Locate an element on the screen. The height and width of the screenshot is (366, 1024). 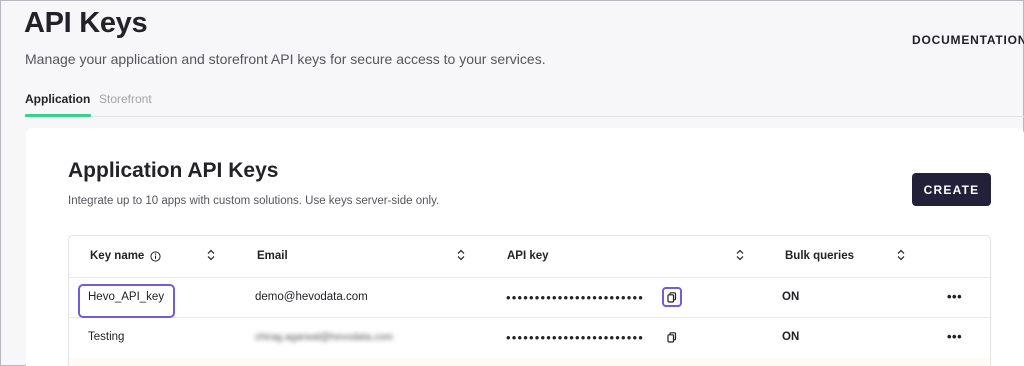
tab-application: Application is located at coordinates (58, 104).